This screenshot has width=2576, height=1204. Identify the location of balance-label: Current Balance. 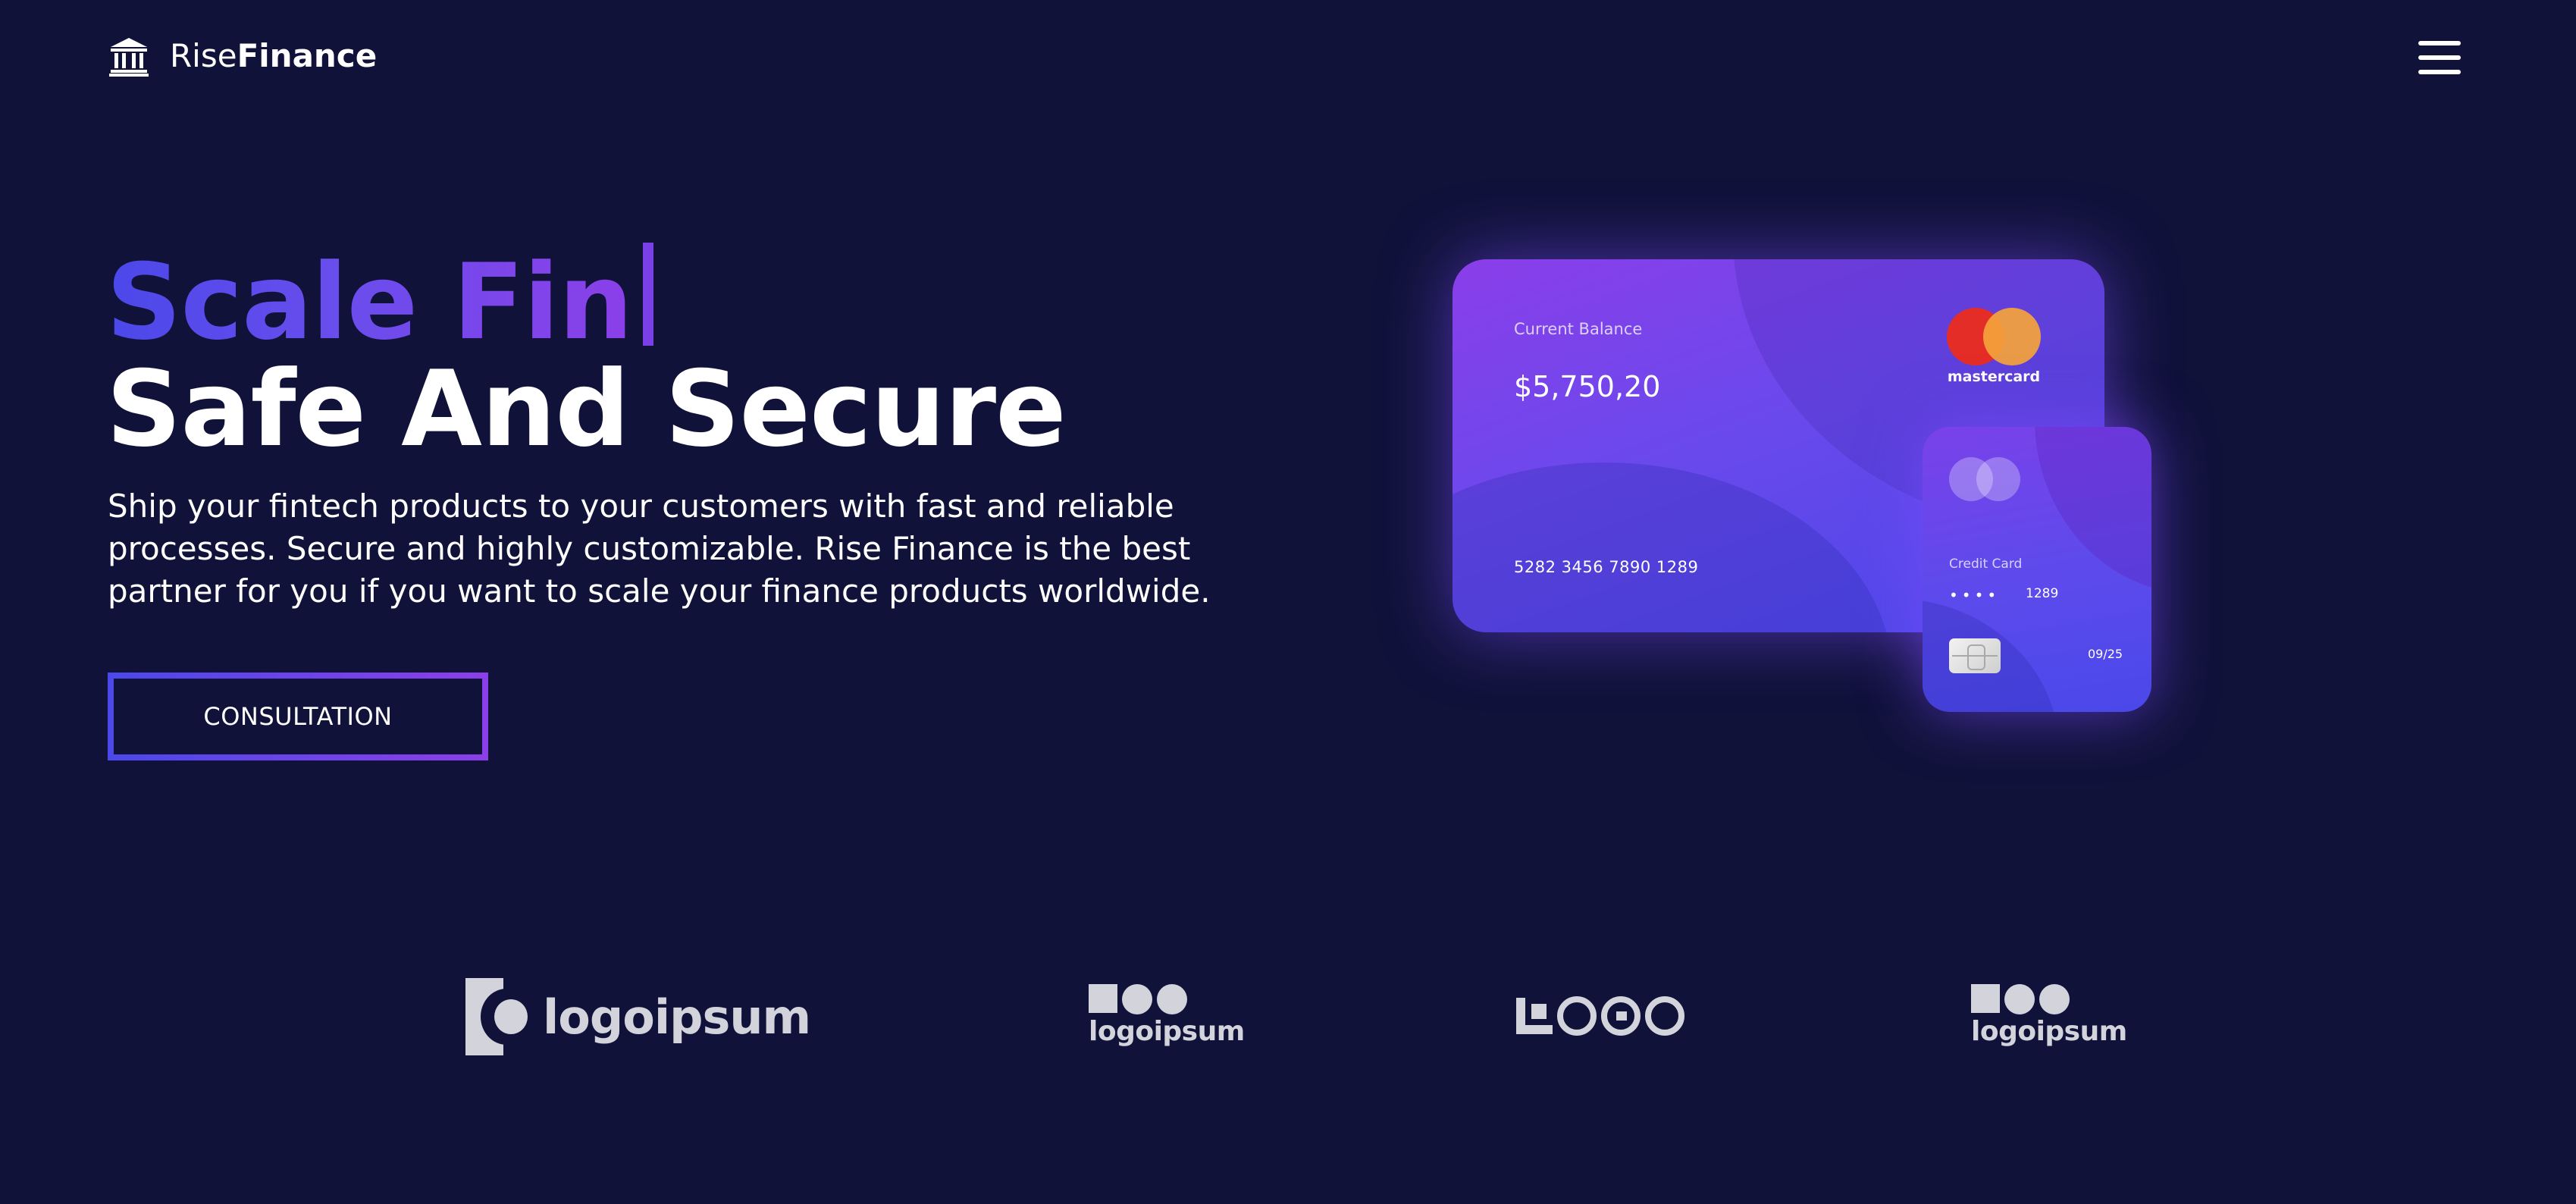
(1579, 329).